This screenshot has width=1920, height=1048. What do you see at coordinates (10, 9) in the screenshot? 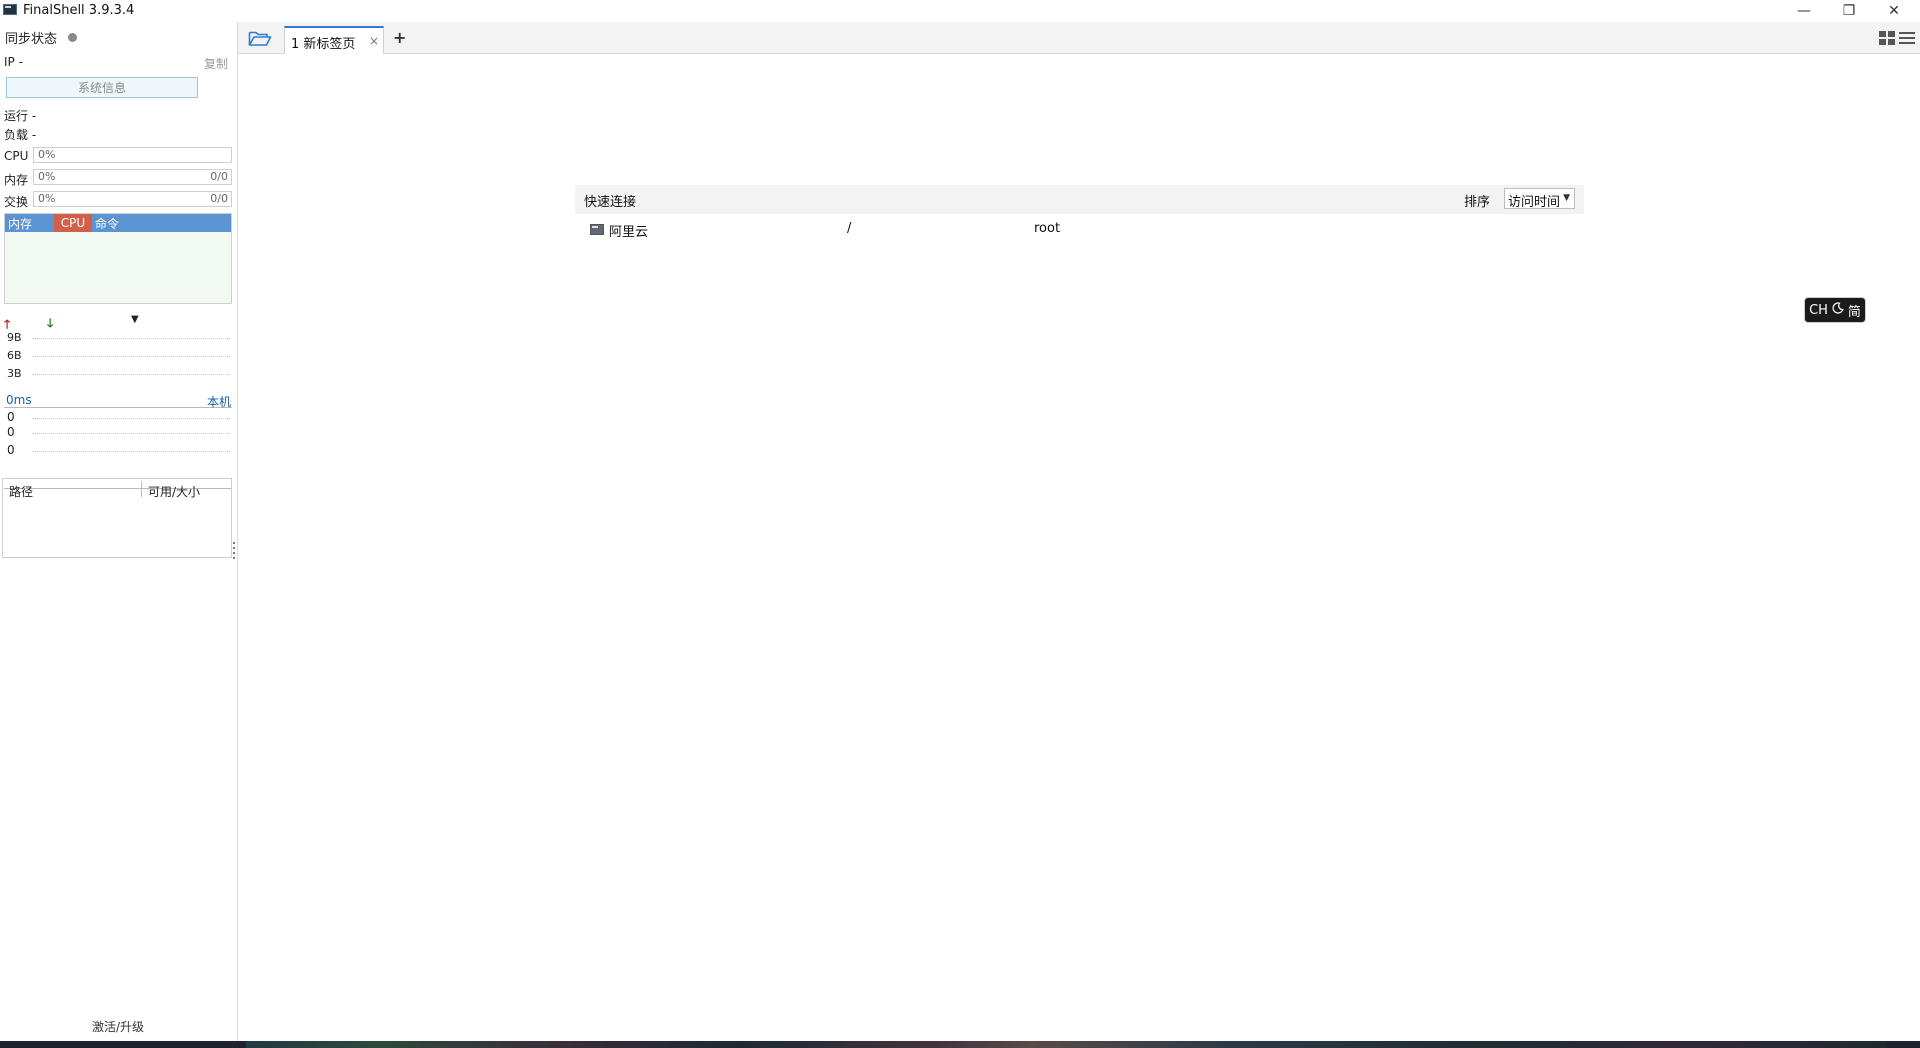
I see `terminal-icon` at bounding box center [10, 9].